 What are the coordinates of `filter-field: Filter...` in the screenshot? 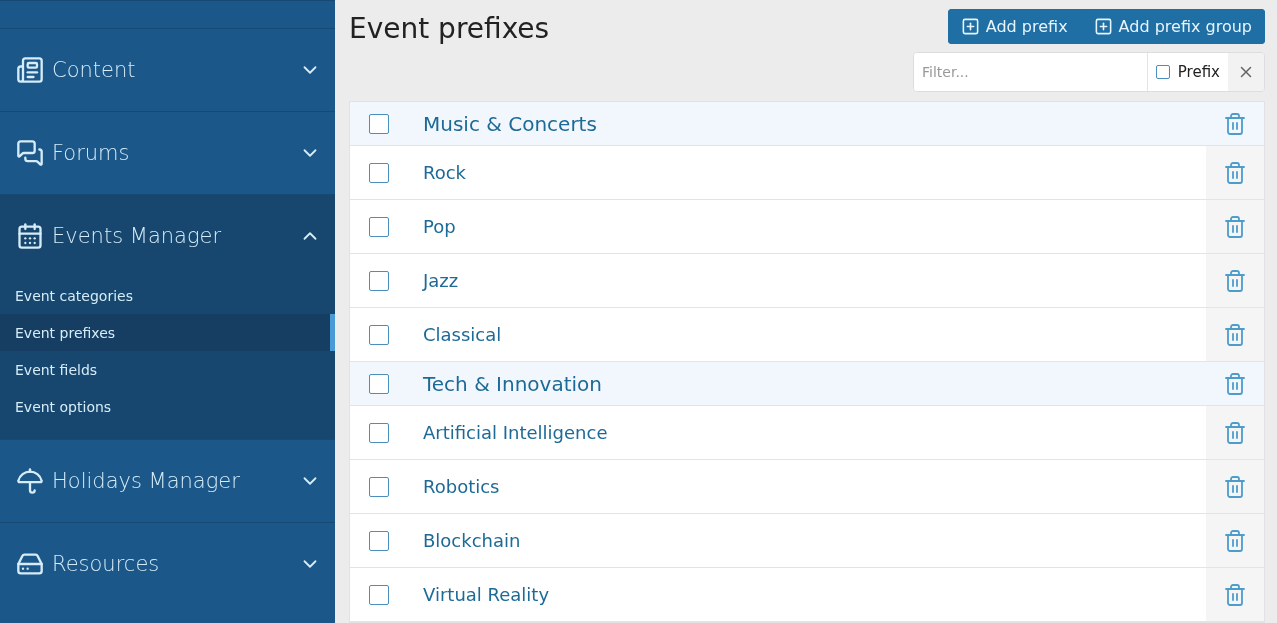 It's located at (1030, 72).